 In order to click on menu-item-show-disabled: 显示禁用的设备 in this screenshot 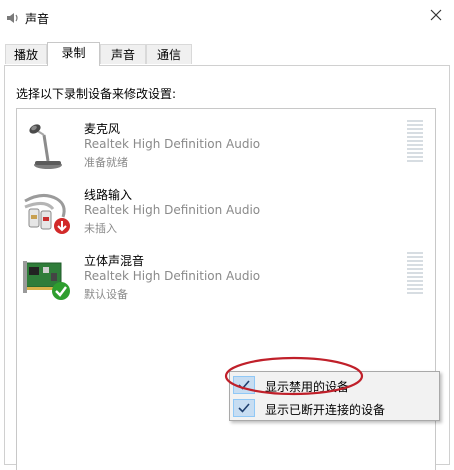, I will do `click(334, 385)`.